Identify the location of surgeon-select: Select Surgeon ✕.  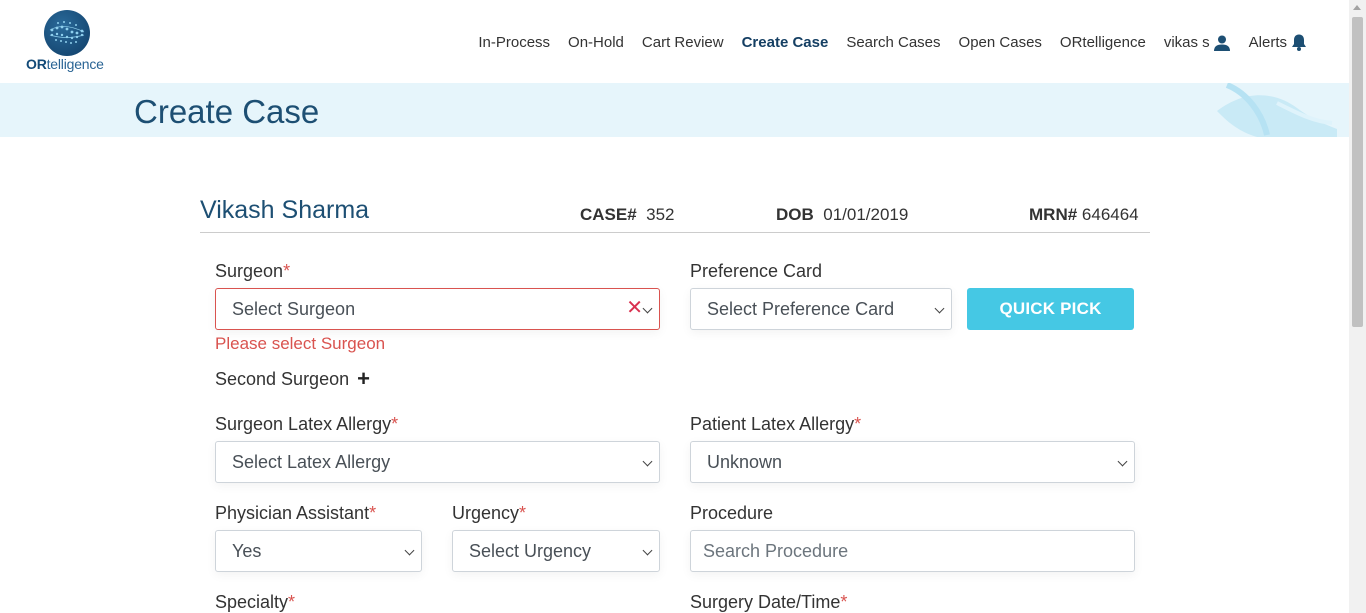
(437, 309).